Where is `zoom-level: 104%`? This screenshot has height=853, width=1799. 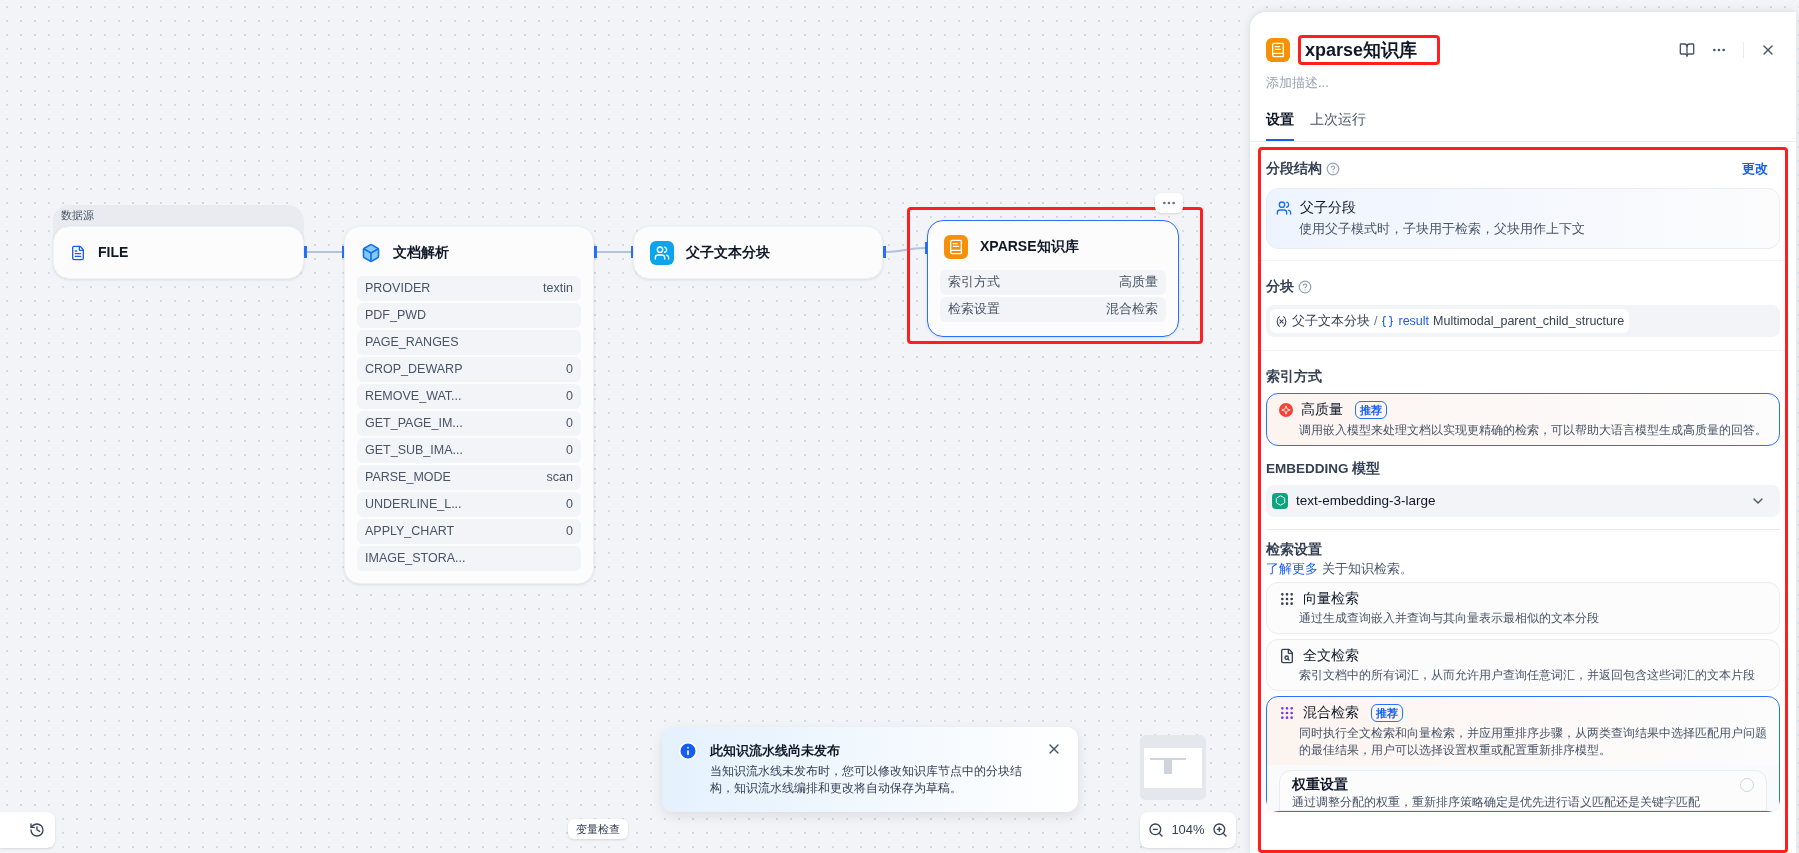
zoom-level: 104% is located at coordinates (1188, 830).